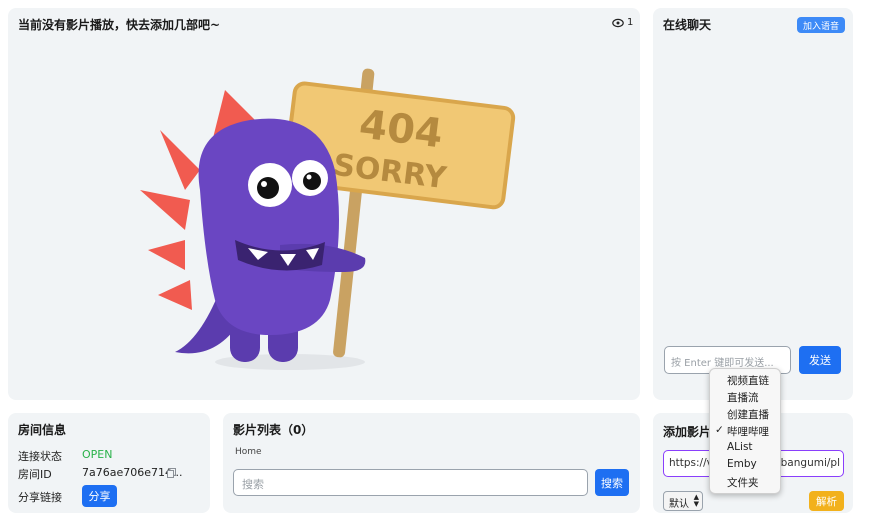 Image resolution: width=880 pixels, height=513 pixels. What do you see at coordinates (745, 397) in the screenshot?
I see `source-menu-item: 直播流` at bounding box center [745, 397].